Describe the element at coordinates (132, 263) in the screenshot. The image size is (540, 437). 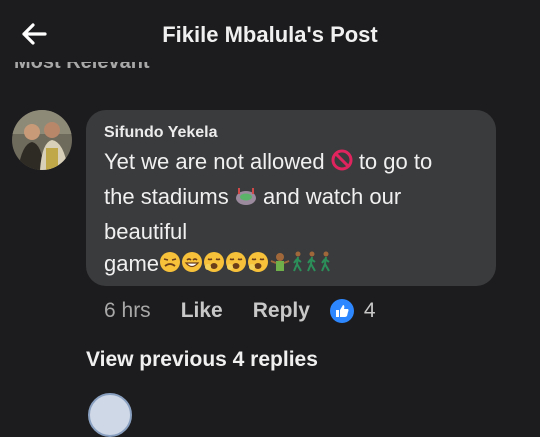
I see `comment-line4: game` at that location.